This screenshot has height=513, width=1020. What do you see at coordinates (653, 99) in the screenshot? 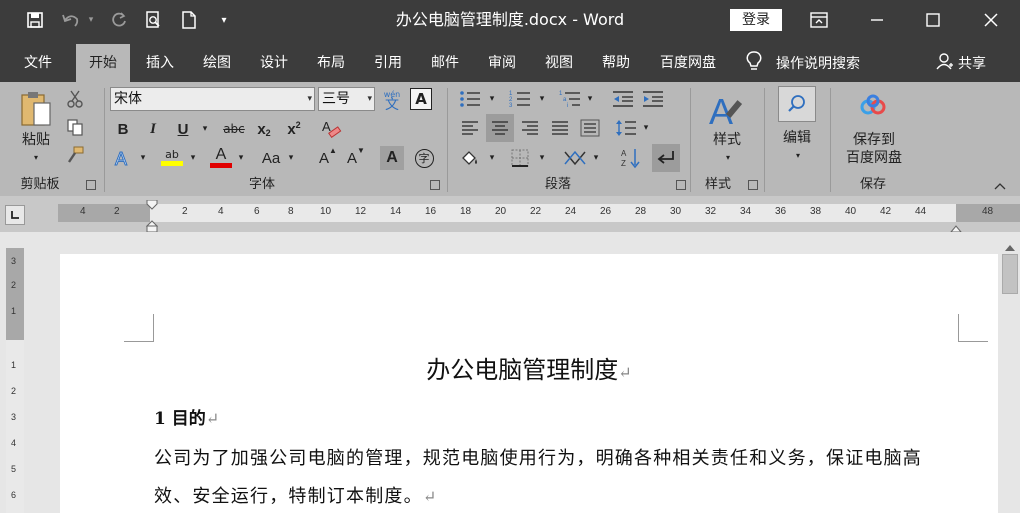
I see `increase-indent-icon` at bounding box center [653, 99].